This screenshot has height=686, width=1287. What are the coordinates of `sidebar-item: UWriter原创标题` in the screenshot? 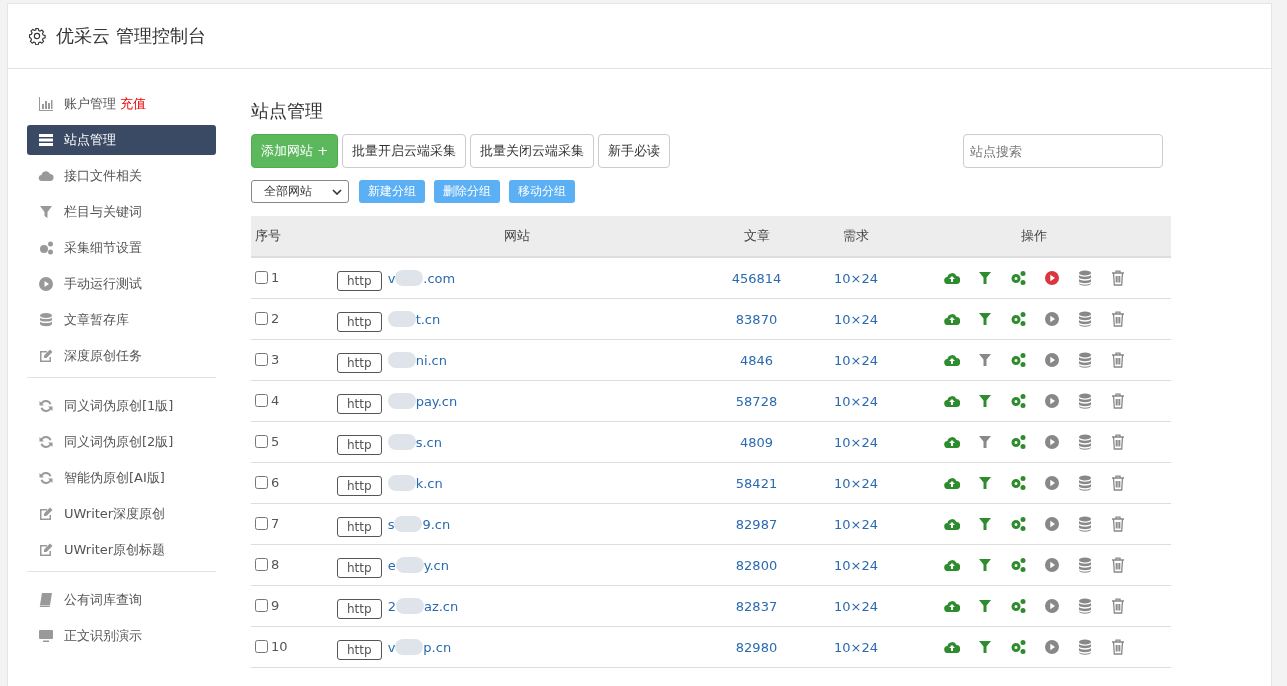 It's located at (121, 550).